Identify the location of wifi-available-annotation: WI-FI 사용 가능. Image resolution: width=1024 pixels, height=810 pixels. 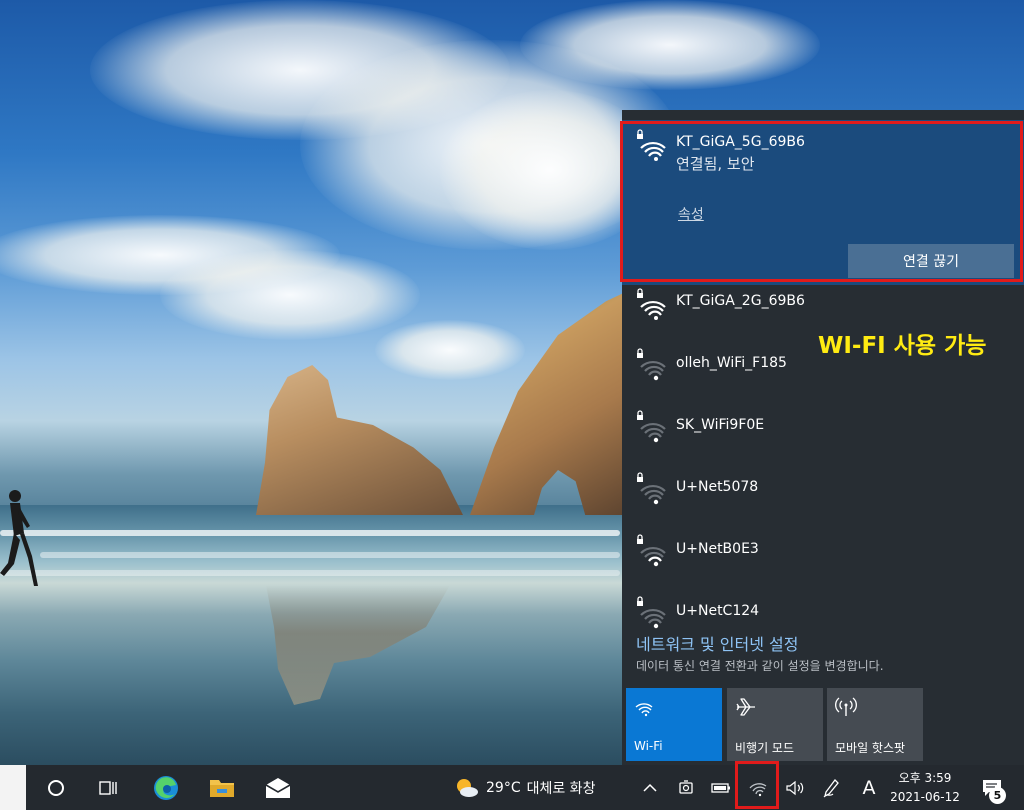
(902, 346).